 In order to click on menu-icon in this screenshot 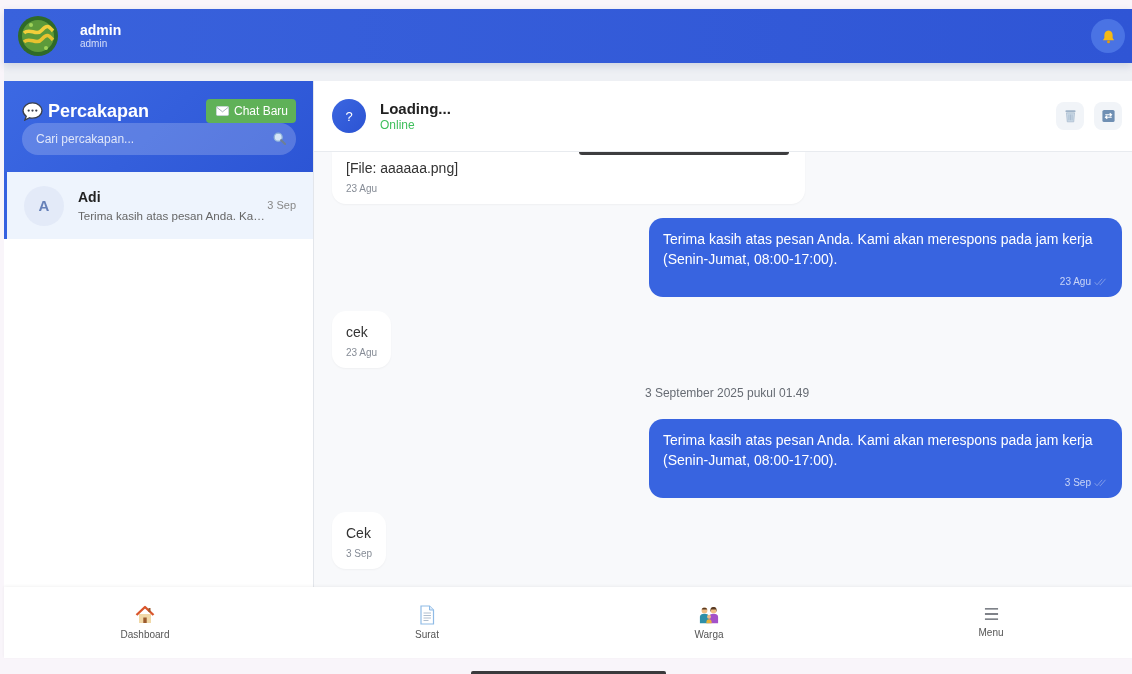, I will do `click(991, 613)`.